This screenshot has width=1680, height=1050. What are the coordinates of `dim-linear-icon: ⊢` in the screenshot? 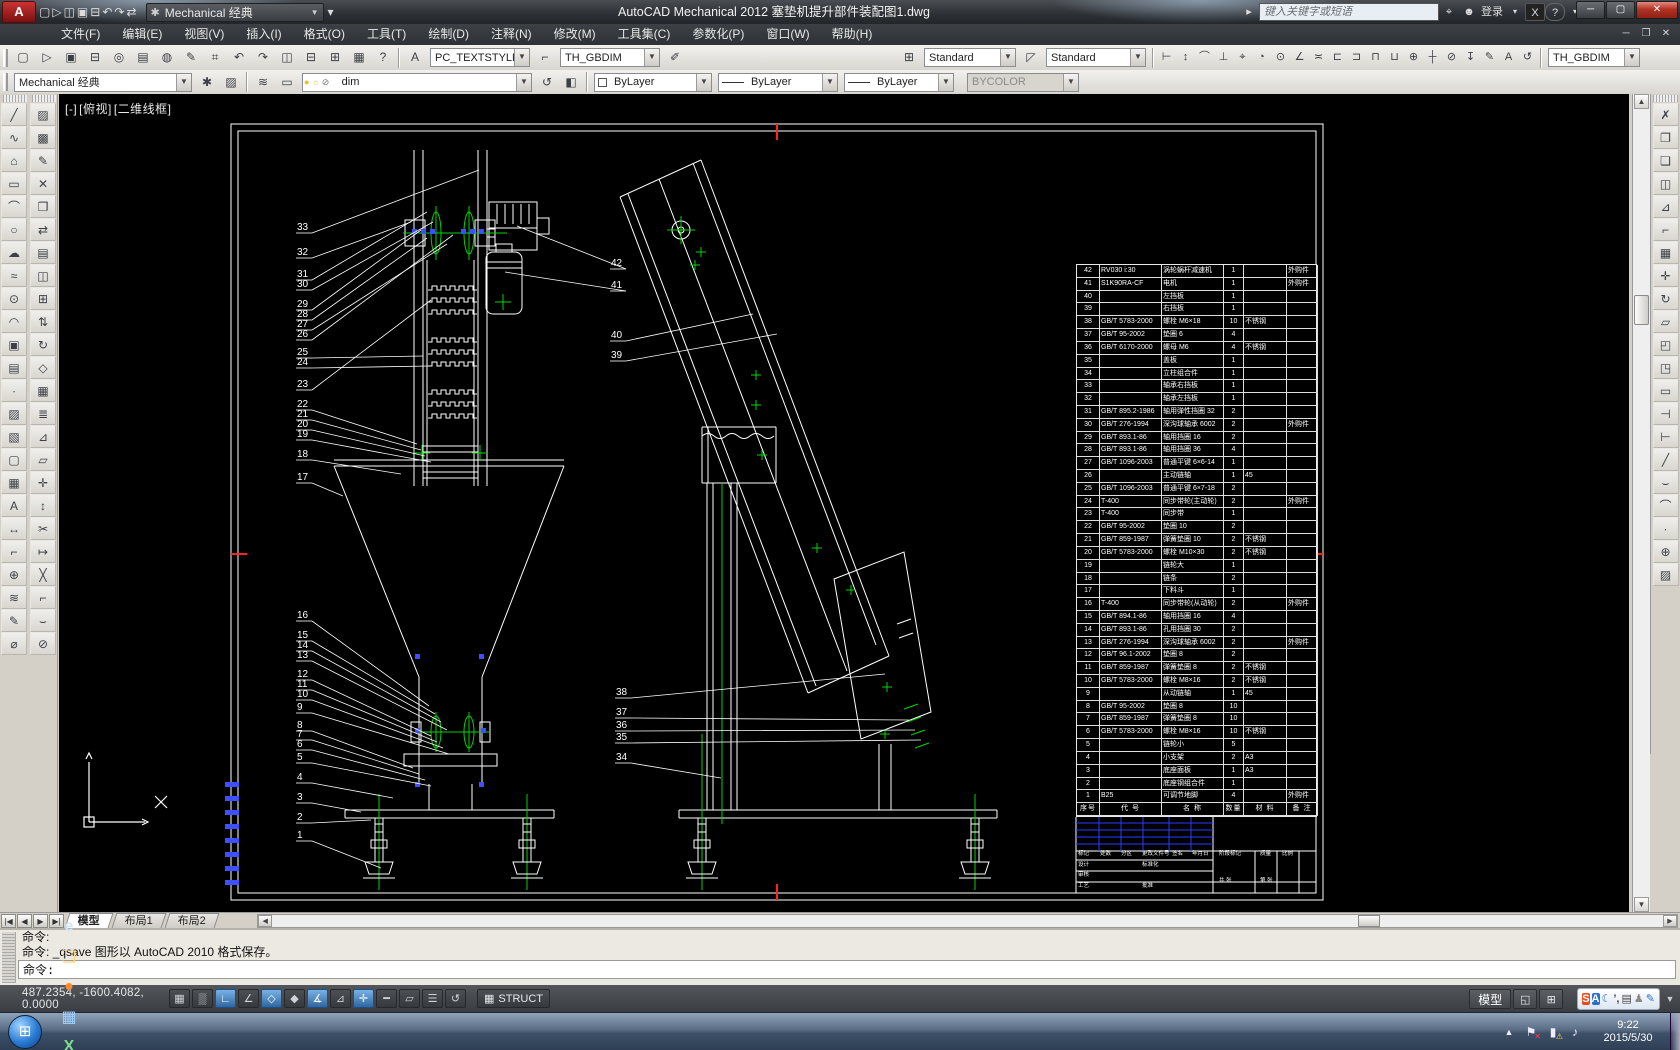 It's located at (1166, 57).